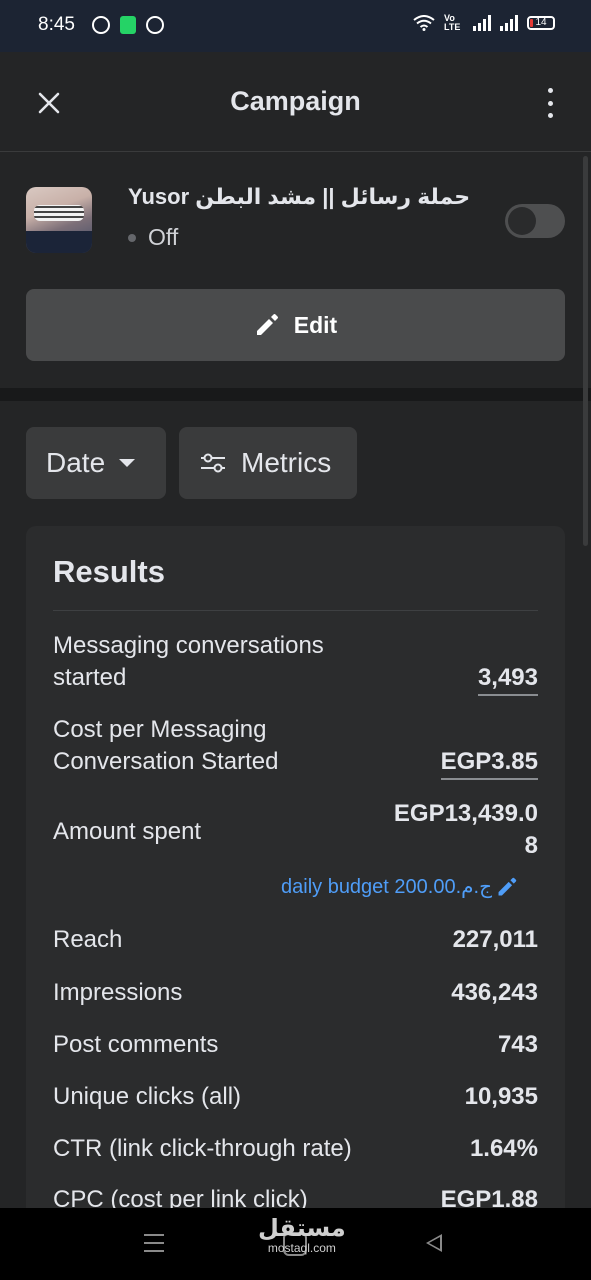  Describe the element at coordinates (88, 939) in the screenshot. I see `metric-label: Reach` at that location.